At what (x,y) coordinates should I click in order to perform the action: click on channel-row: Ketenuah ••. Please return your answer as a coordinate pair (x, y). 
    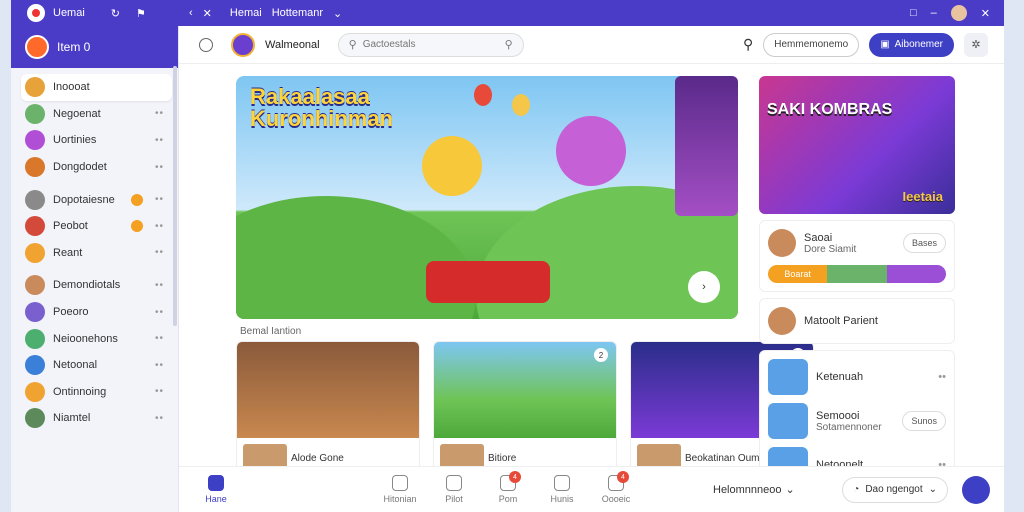
    Looking at the image, I should click on (857, 377).